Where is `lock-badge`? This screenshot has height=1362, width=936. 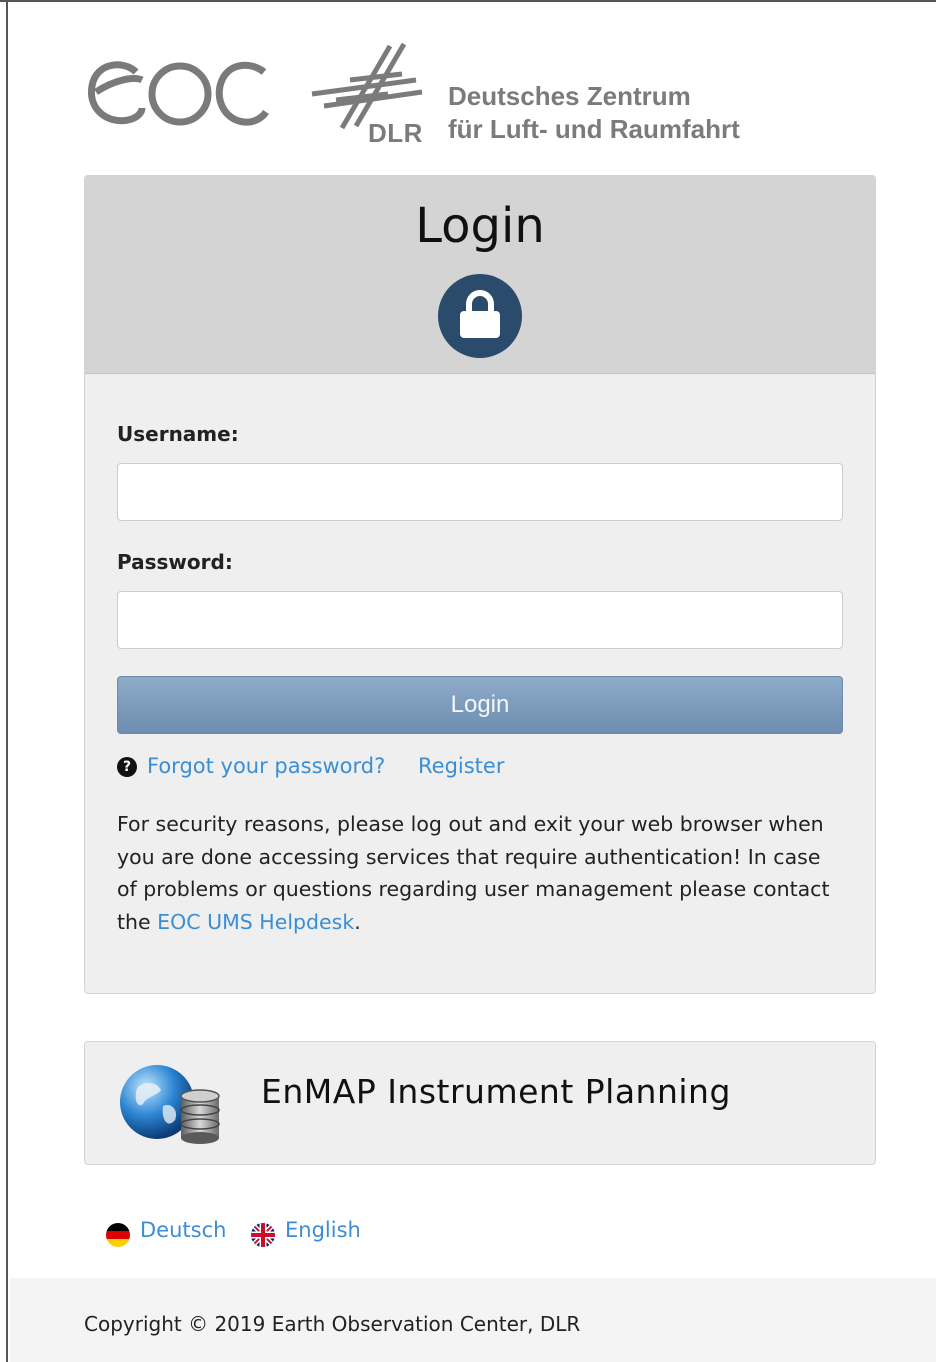
lock-badge is located at coordinates (480, 316).